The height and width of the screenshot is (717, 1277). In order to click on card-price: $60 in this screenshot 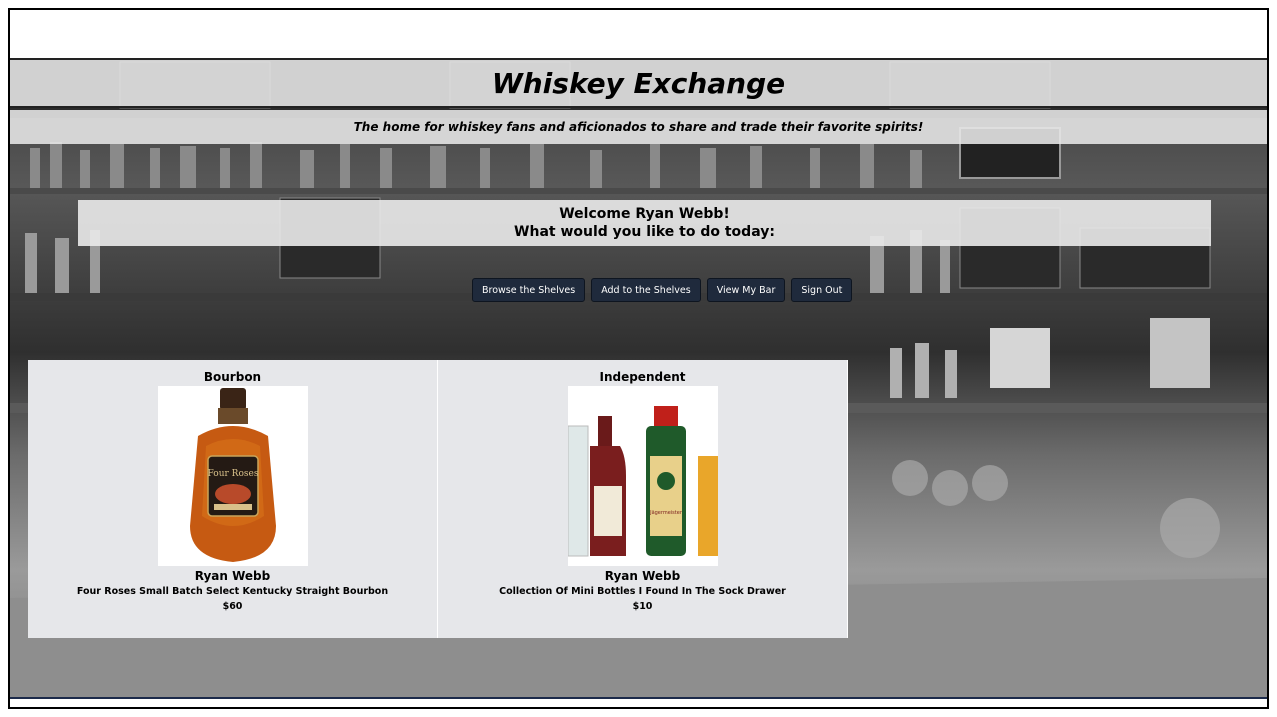, I will do `click(232, 606)`.